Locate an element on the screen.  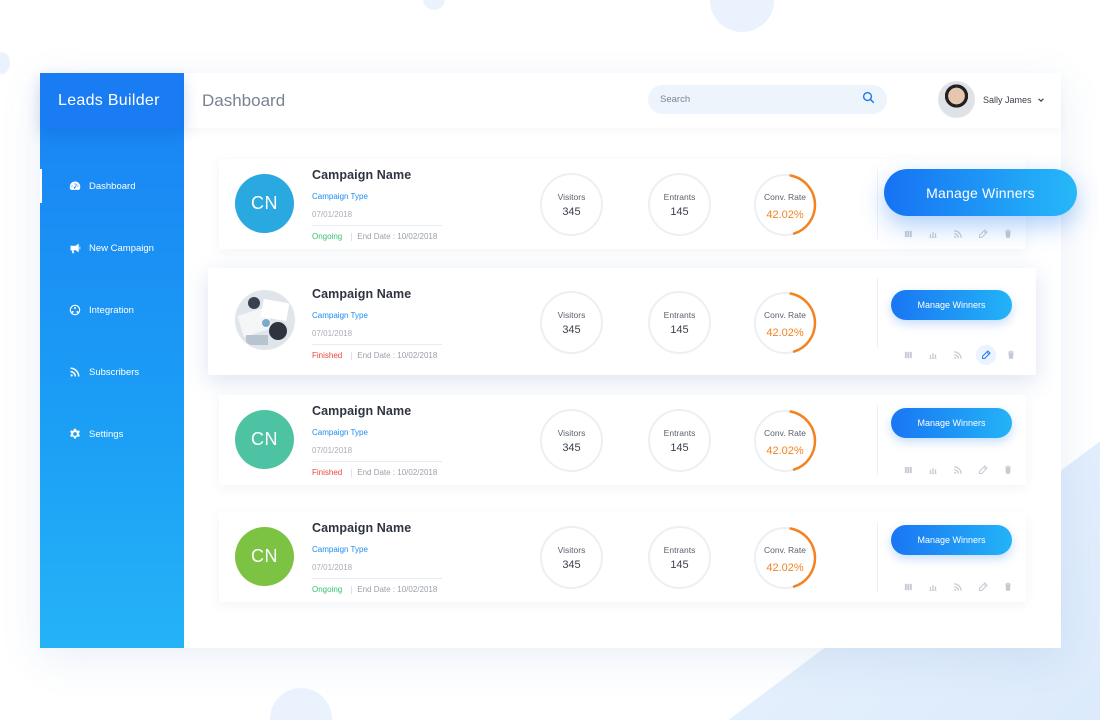
user-menu: Sally James is located at coordinates (991, 99).